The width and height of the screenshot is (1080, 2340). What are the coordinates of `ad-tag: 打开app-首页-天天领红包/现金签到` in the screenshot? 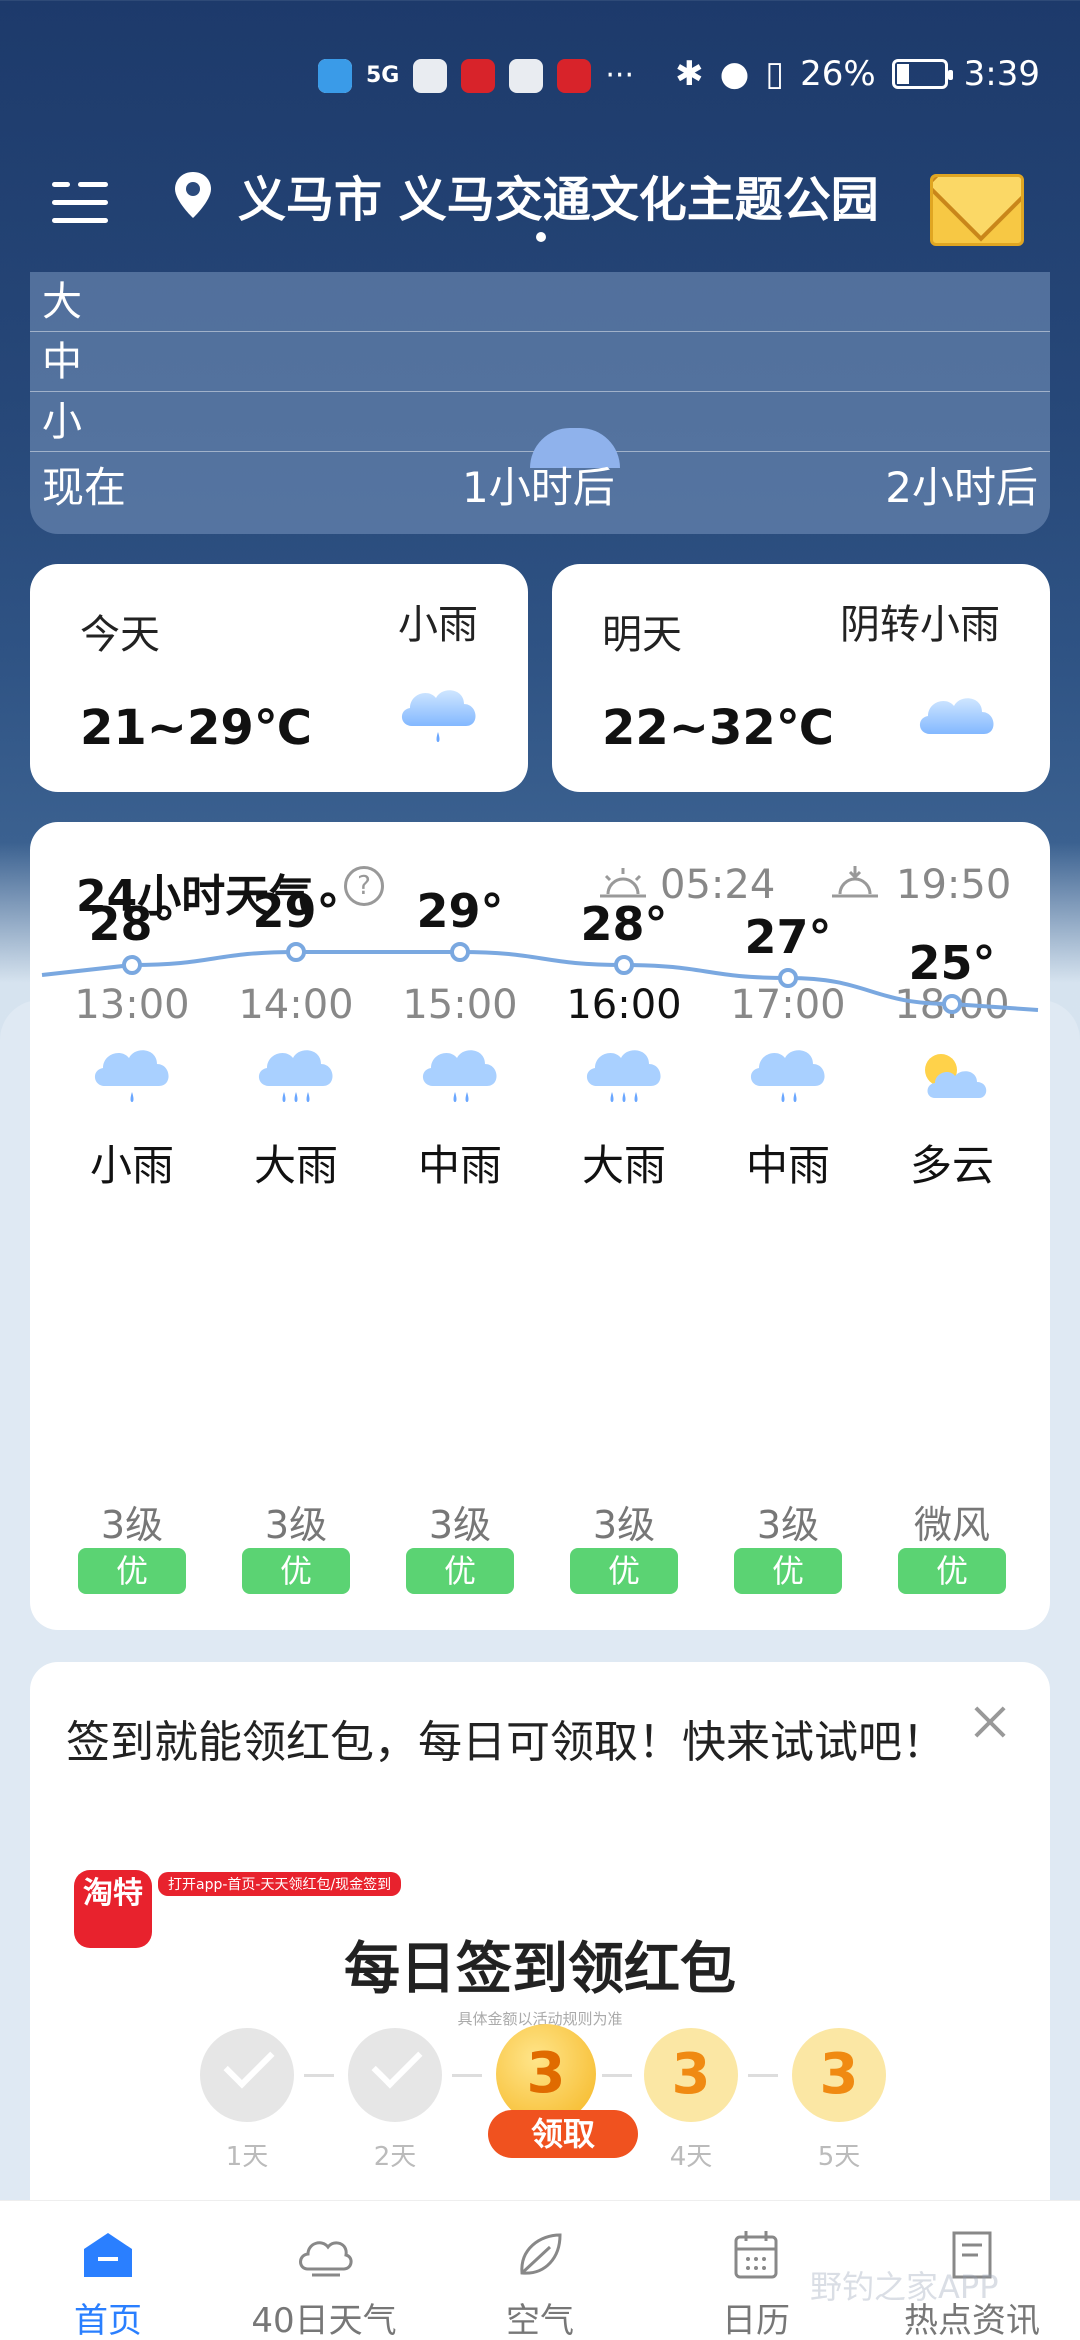 It's located at (280, 1884).